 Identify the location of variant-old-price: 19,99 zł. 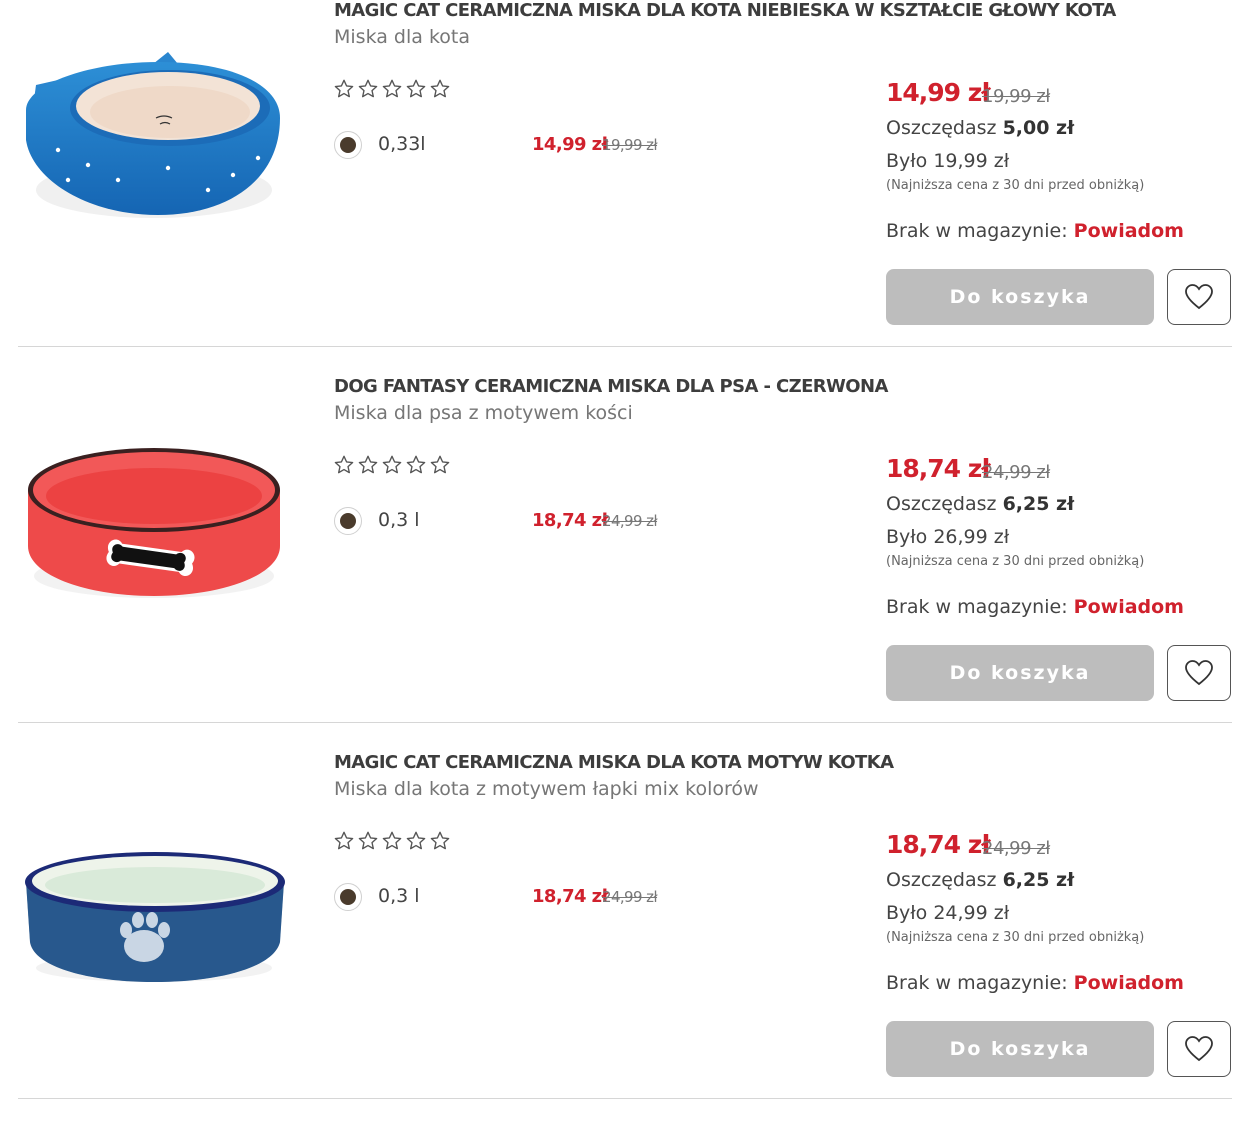
(630, 145).